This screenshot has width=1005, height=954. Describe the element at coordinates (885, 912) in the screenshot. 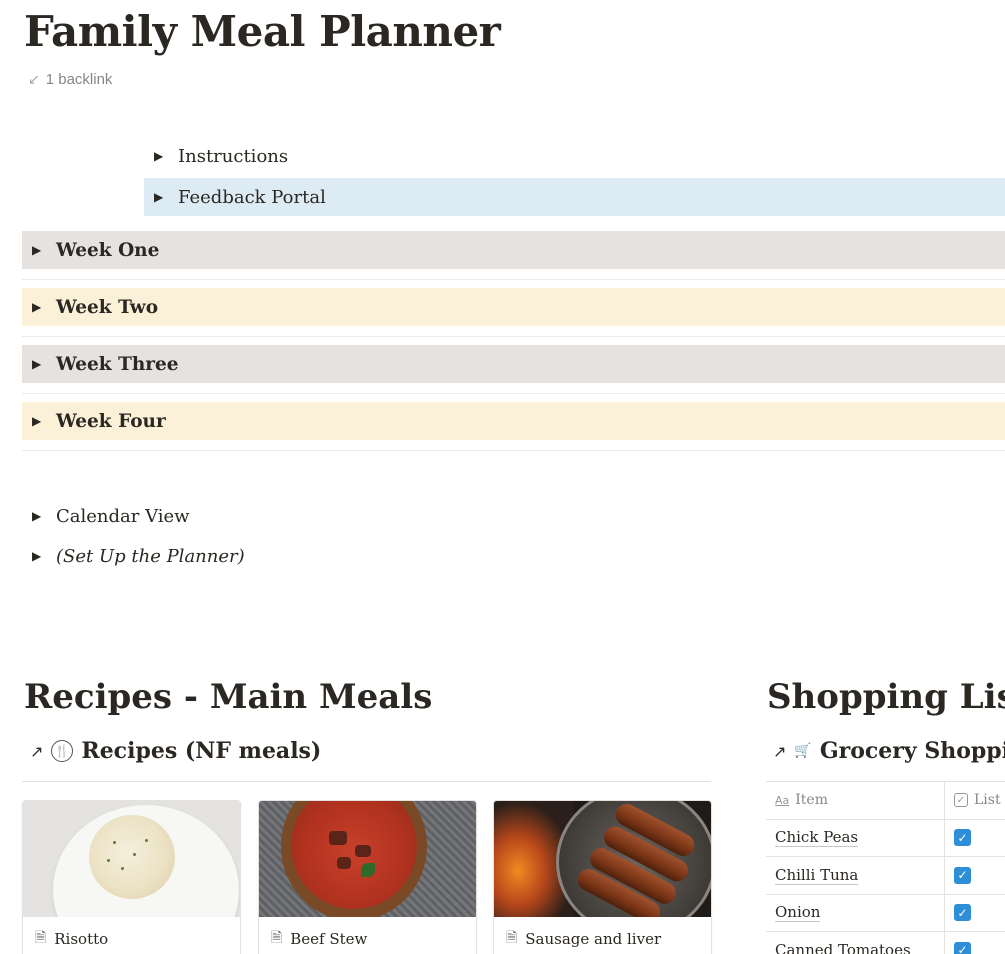

I see `table-row: Onion ✓` at that location.